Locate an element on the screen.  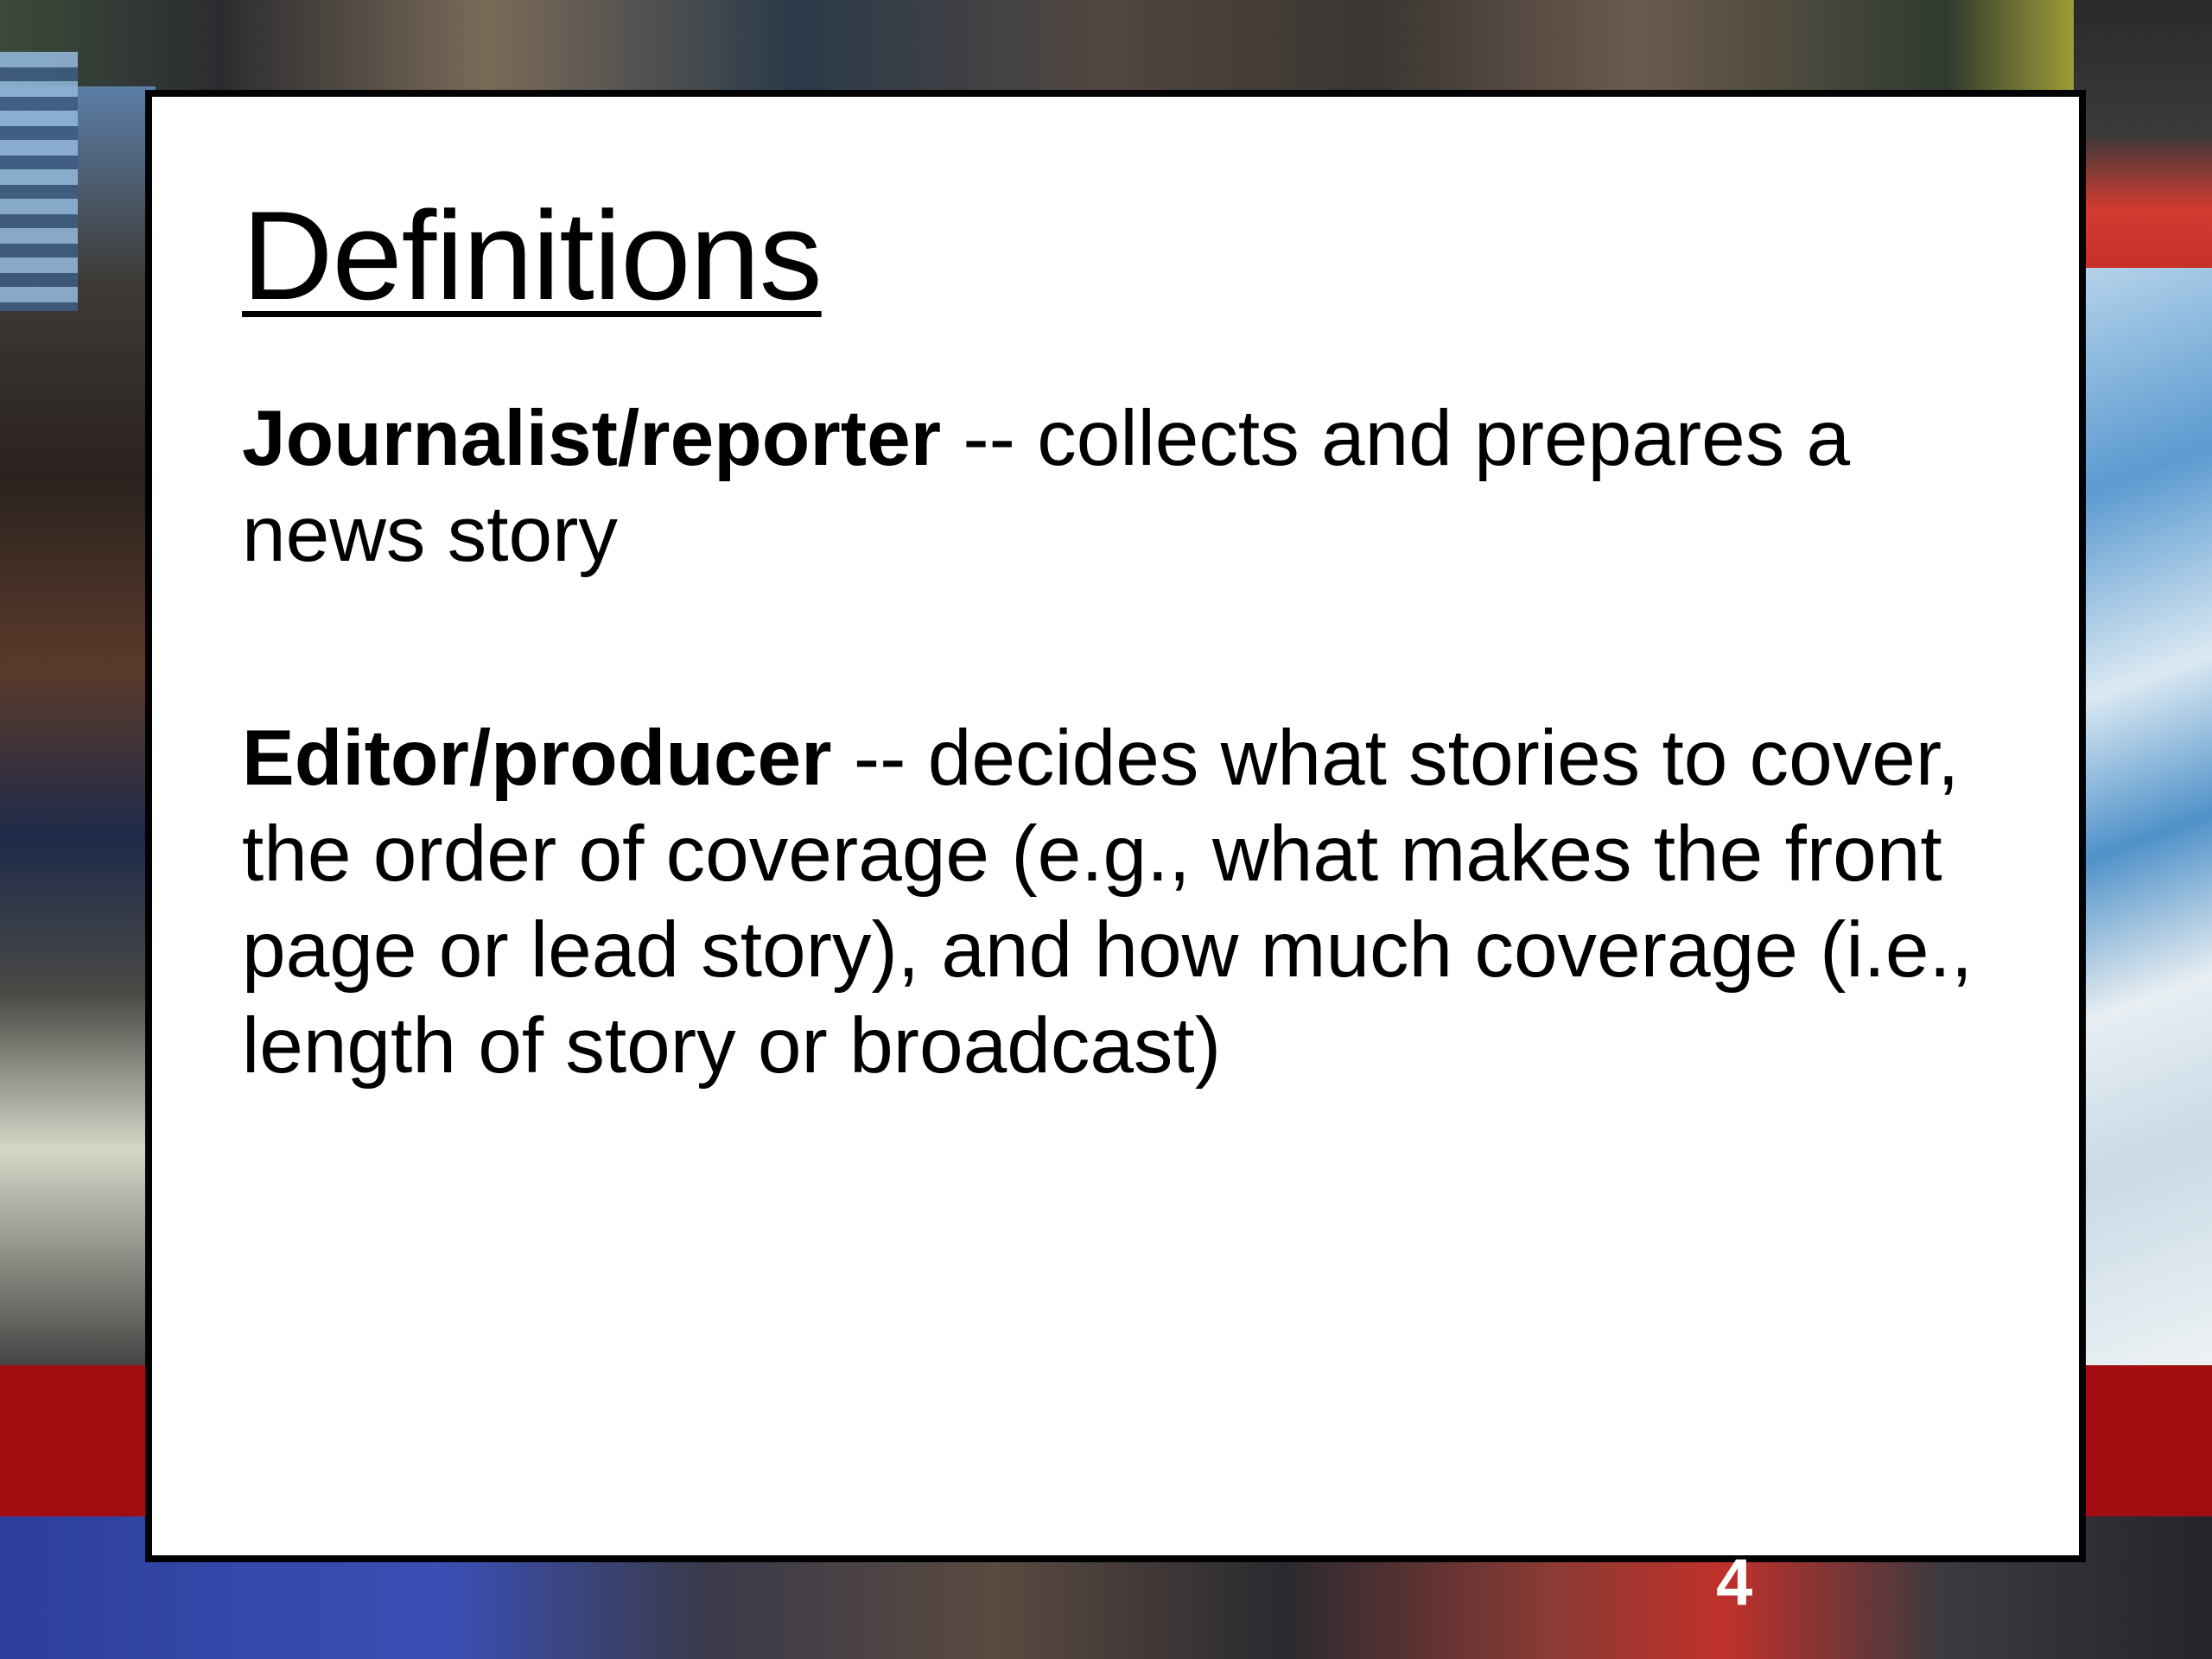
slide-page-number: 4 is located at coordinates (1734, 1582).